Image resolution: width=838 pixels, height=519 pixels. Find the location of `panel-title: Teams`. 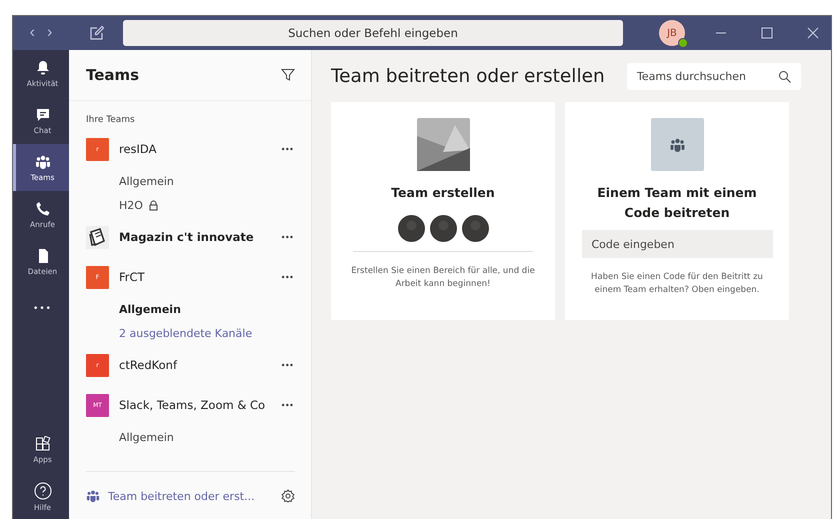

panel-title: Teams is located at coordinates (113, 75).